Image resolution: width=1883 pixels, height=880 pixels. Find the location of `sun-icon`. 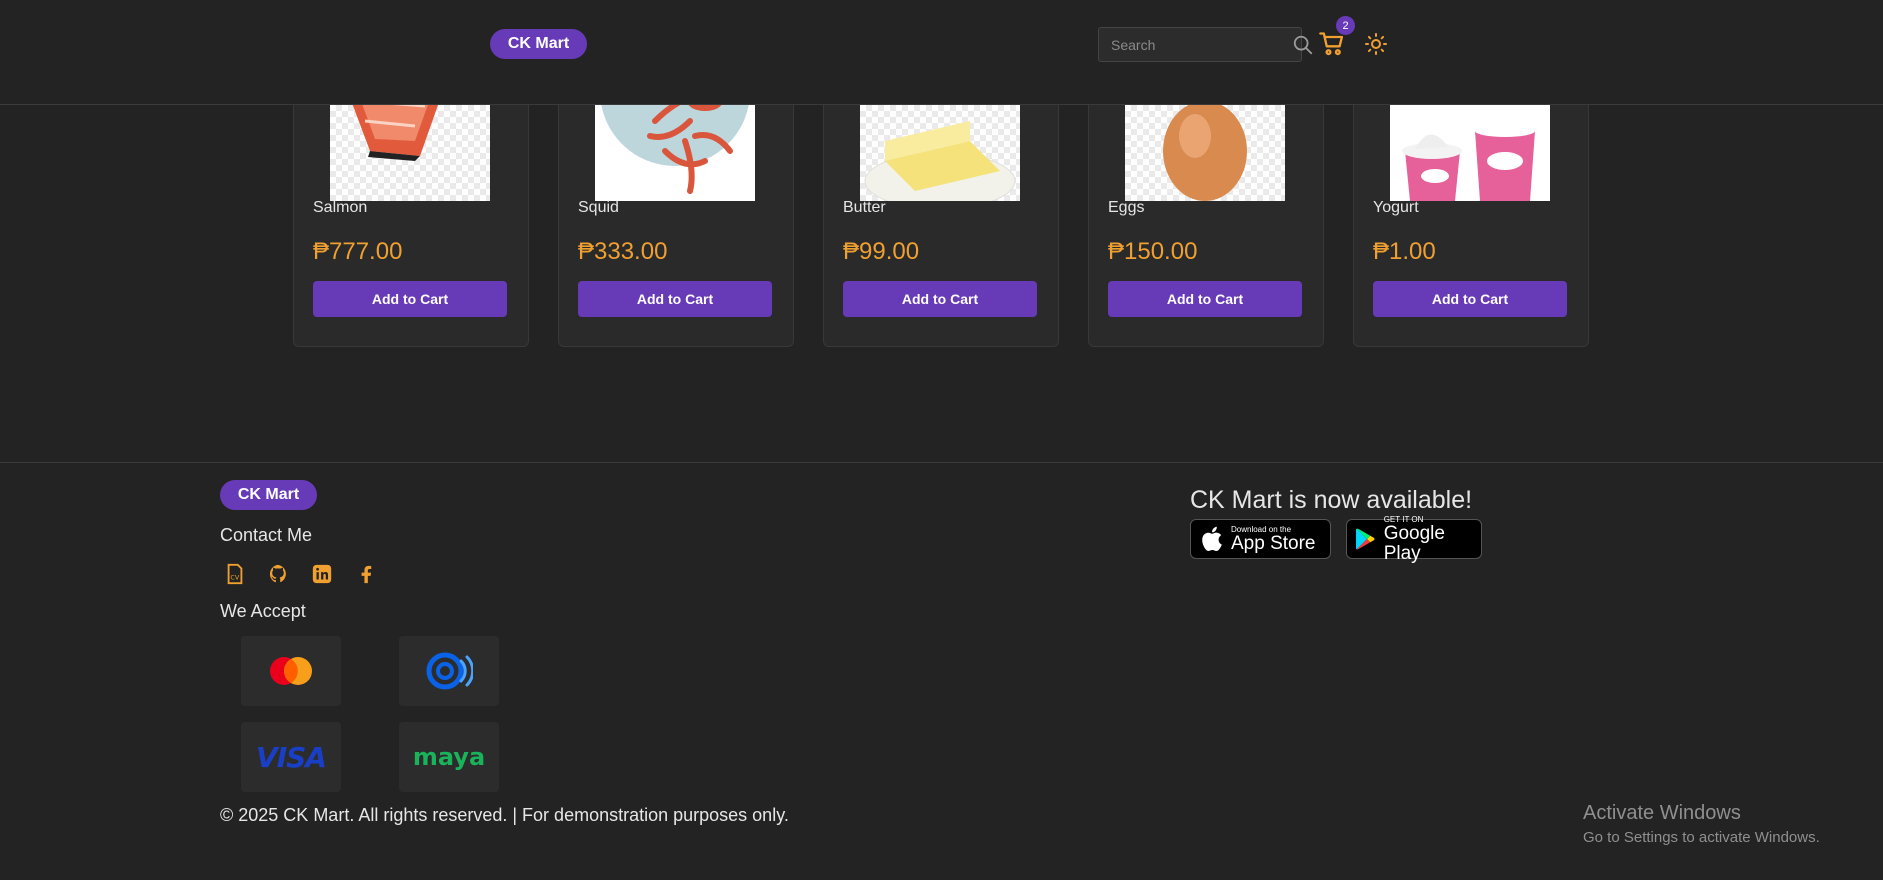

sun-icon is located at coordinates (1376, 44).